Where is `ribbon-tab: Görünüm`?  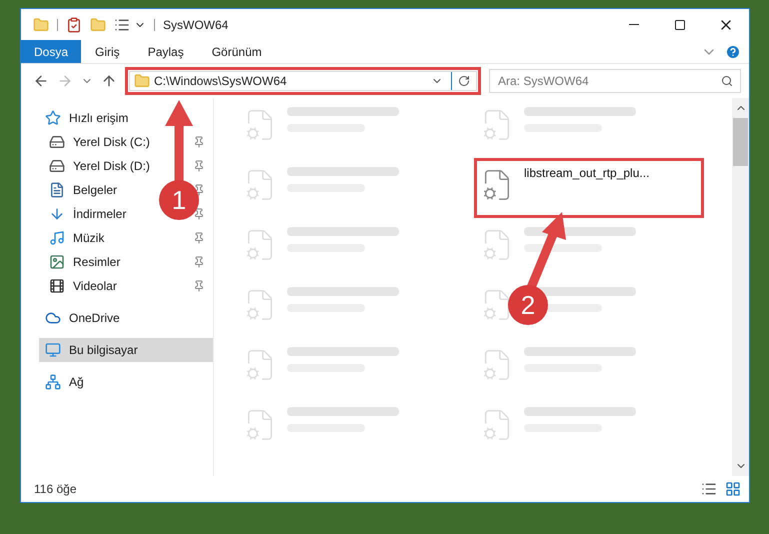 ribbon-tab: Görünüm is located at coordinates (237, 51).